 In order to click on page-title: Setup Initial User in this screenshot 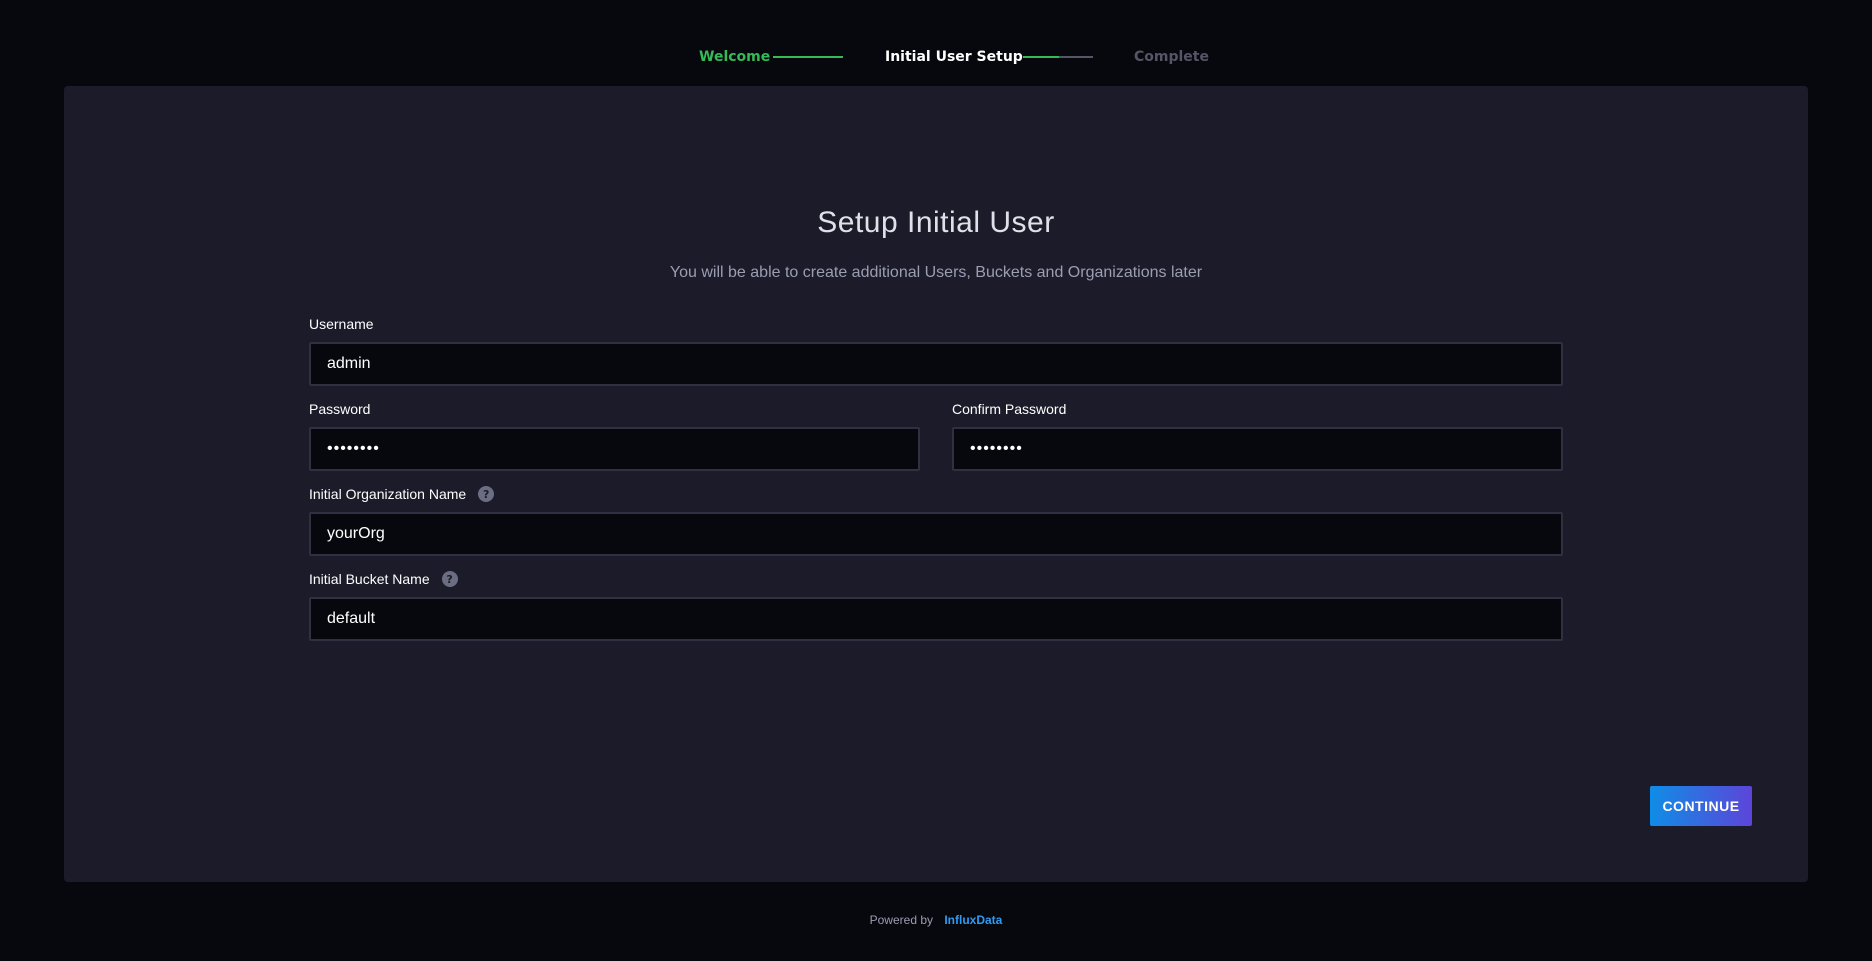, I will do `click(936, 222)`.